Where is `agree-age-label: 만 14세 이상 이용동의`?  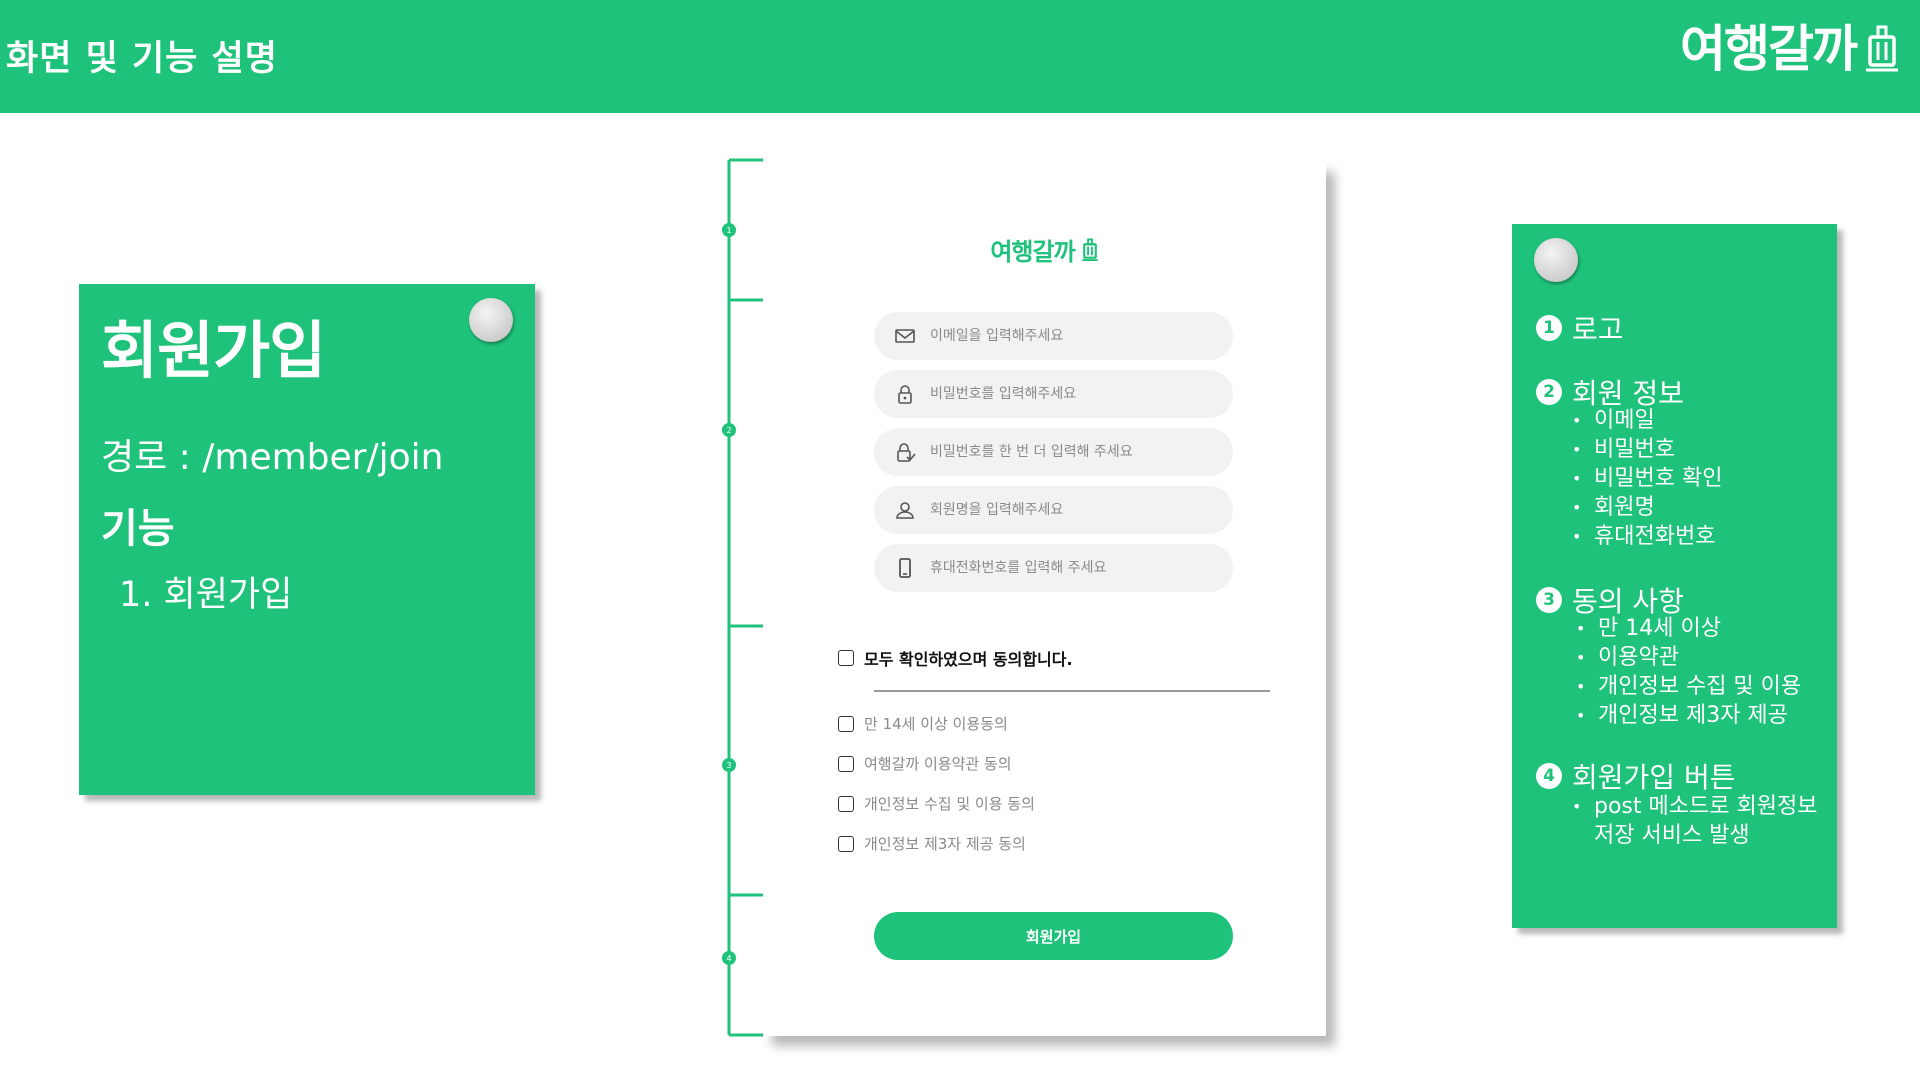 agree-age-label: 만 14세 이상 이용동의 is located at coordinates (936, 724).